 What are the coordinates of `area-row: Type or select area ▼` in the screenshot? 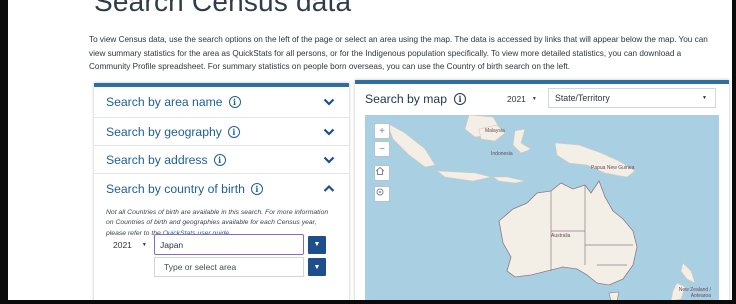 It's located at (216, 267).